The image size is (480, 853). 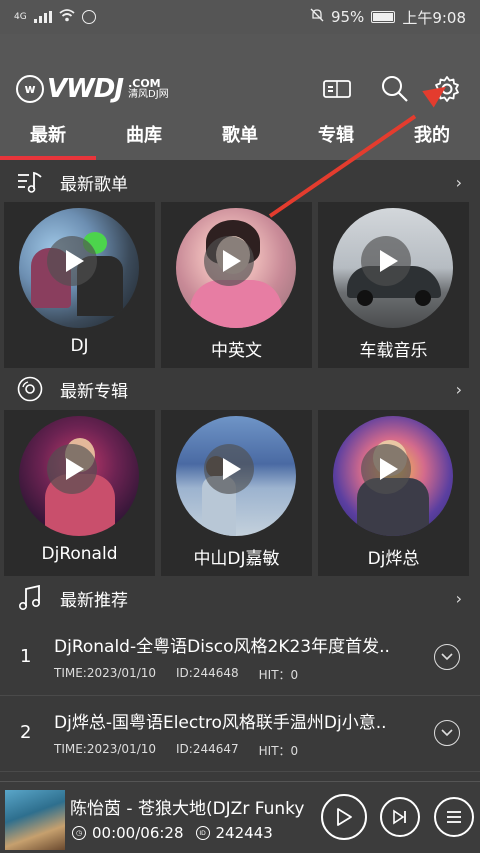 I want to click on tab-albums: 专辑, so click(x=336, y=137).